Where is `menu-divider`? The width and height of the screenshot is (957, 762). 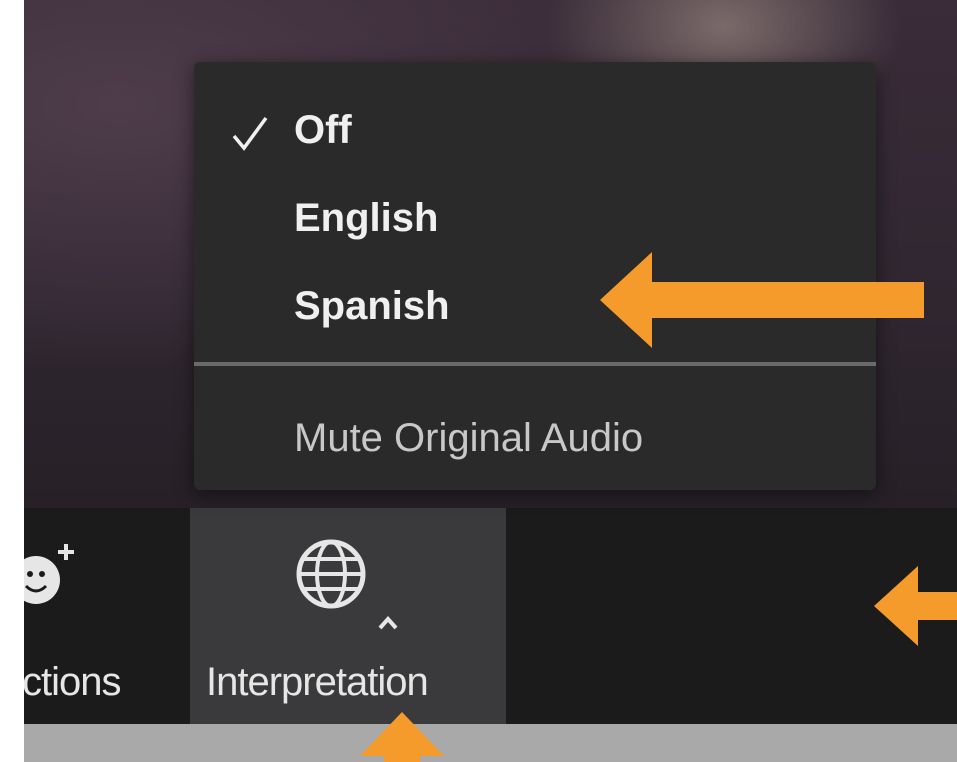 menu-divider is located at coordinates (535, 364).